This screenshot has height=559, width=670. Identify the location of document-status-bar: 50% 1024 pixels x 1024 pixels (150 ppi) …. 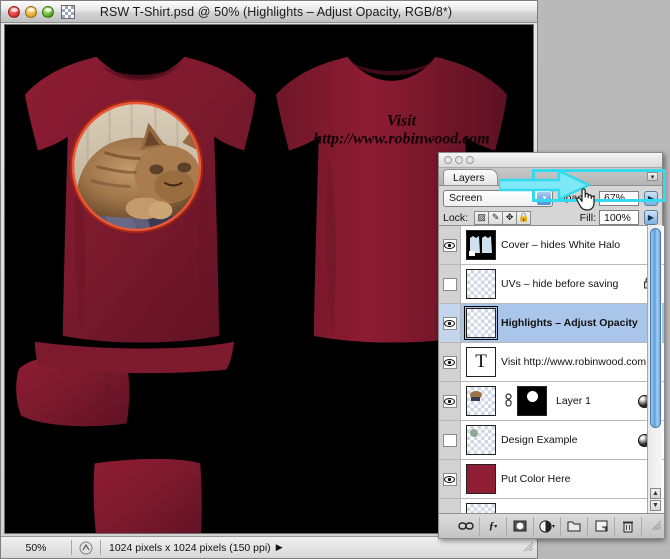
(269, 547).